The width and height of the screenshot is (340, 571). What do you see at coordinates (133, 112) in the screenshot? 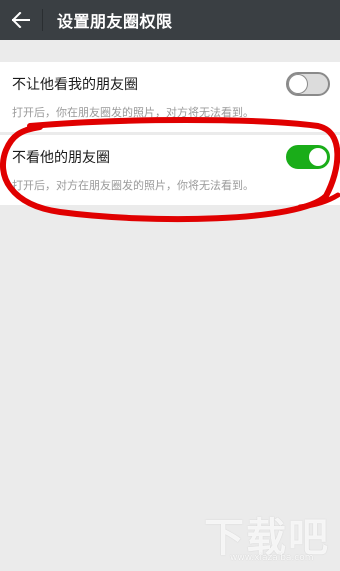
I see `setting-description: 打开后，你在朋友圈发的照片，对方将无法看到。` at bounding box center [133, 112].